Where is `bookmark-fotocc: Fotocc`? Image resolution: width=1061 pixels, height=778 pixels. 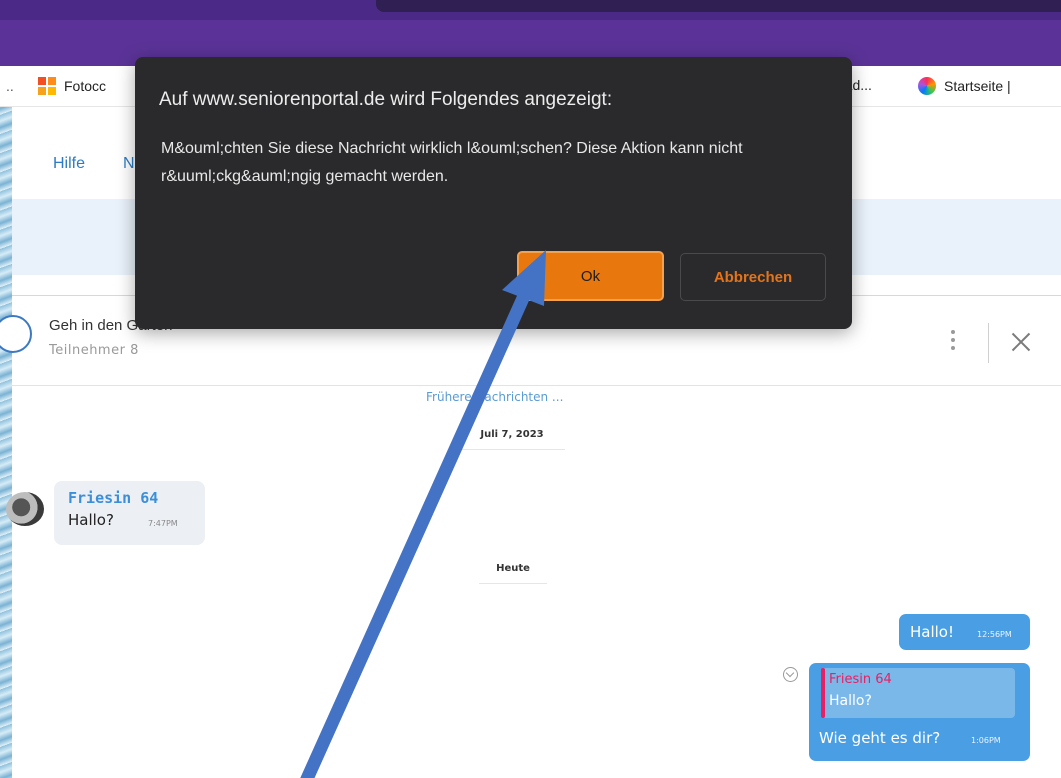
bookmark-fotocc: Fotocc is located at coordinates (72, 86).